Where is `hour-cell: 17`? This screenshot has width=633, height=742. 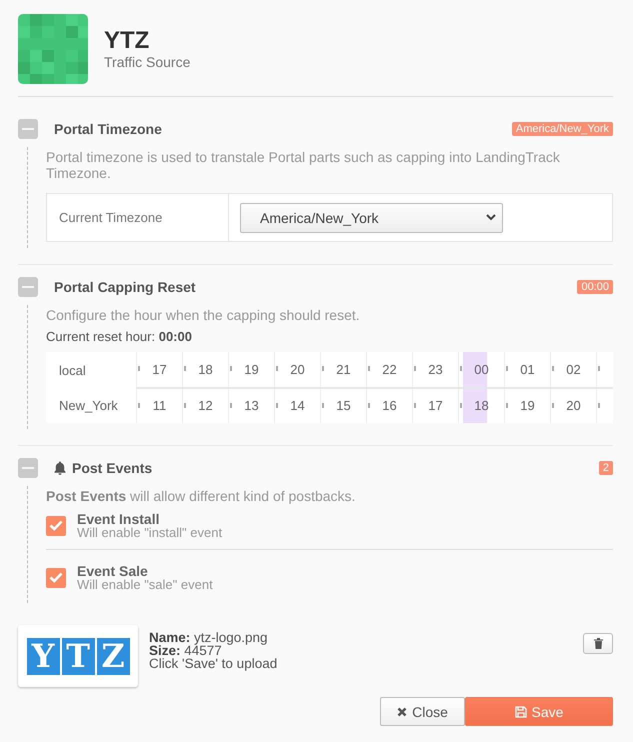
hour-cell: 17 is located at coordinates (160, 369).